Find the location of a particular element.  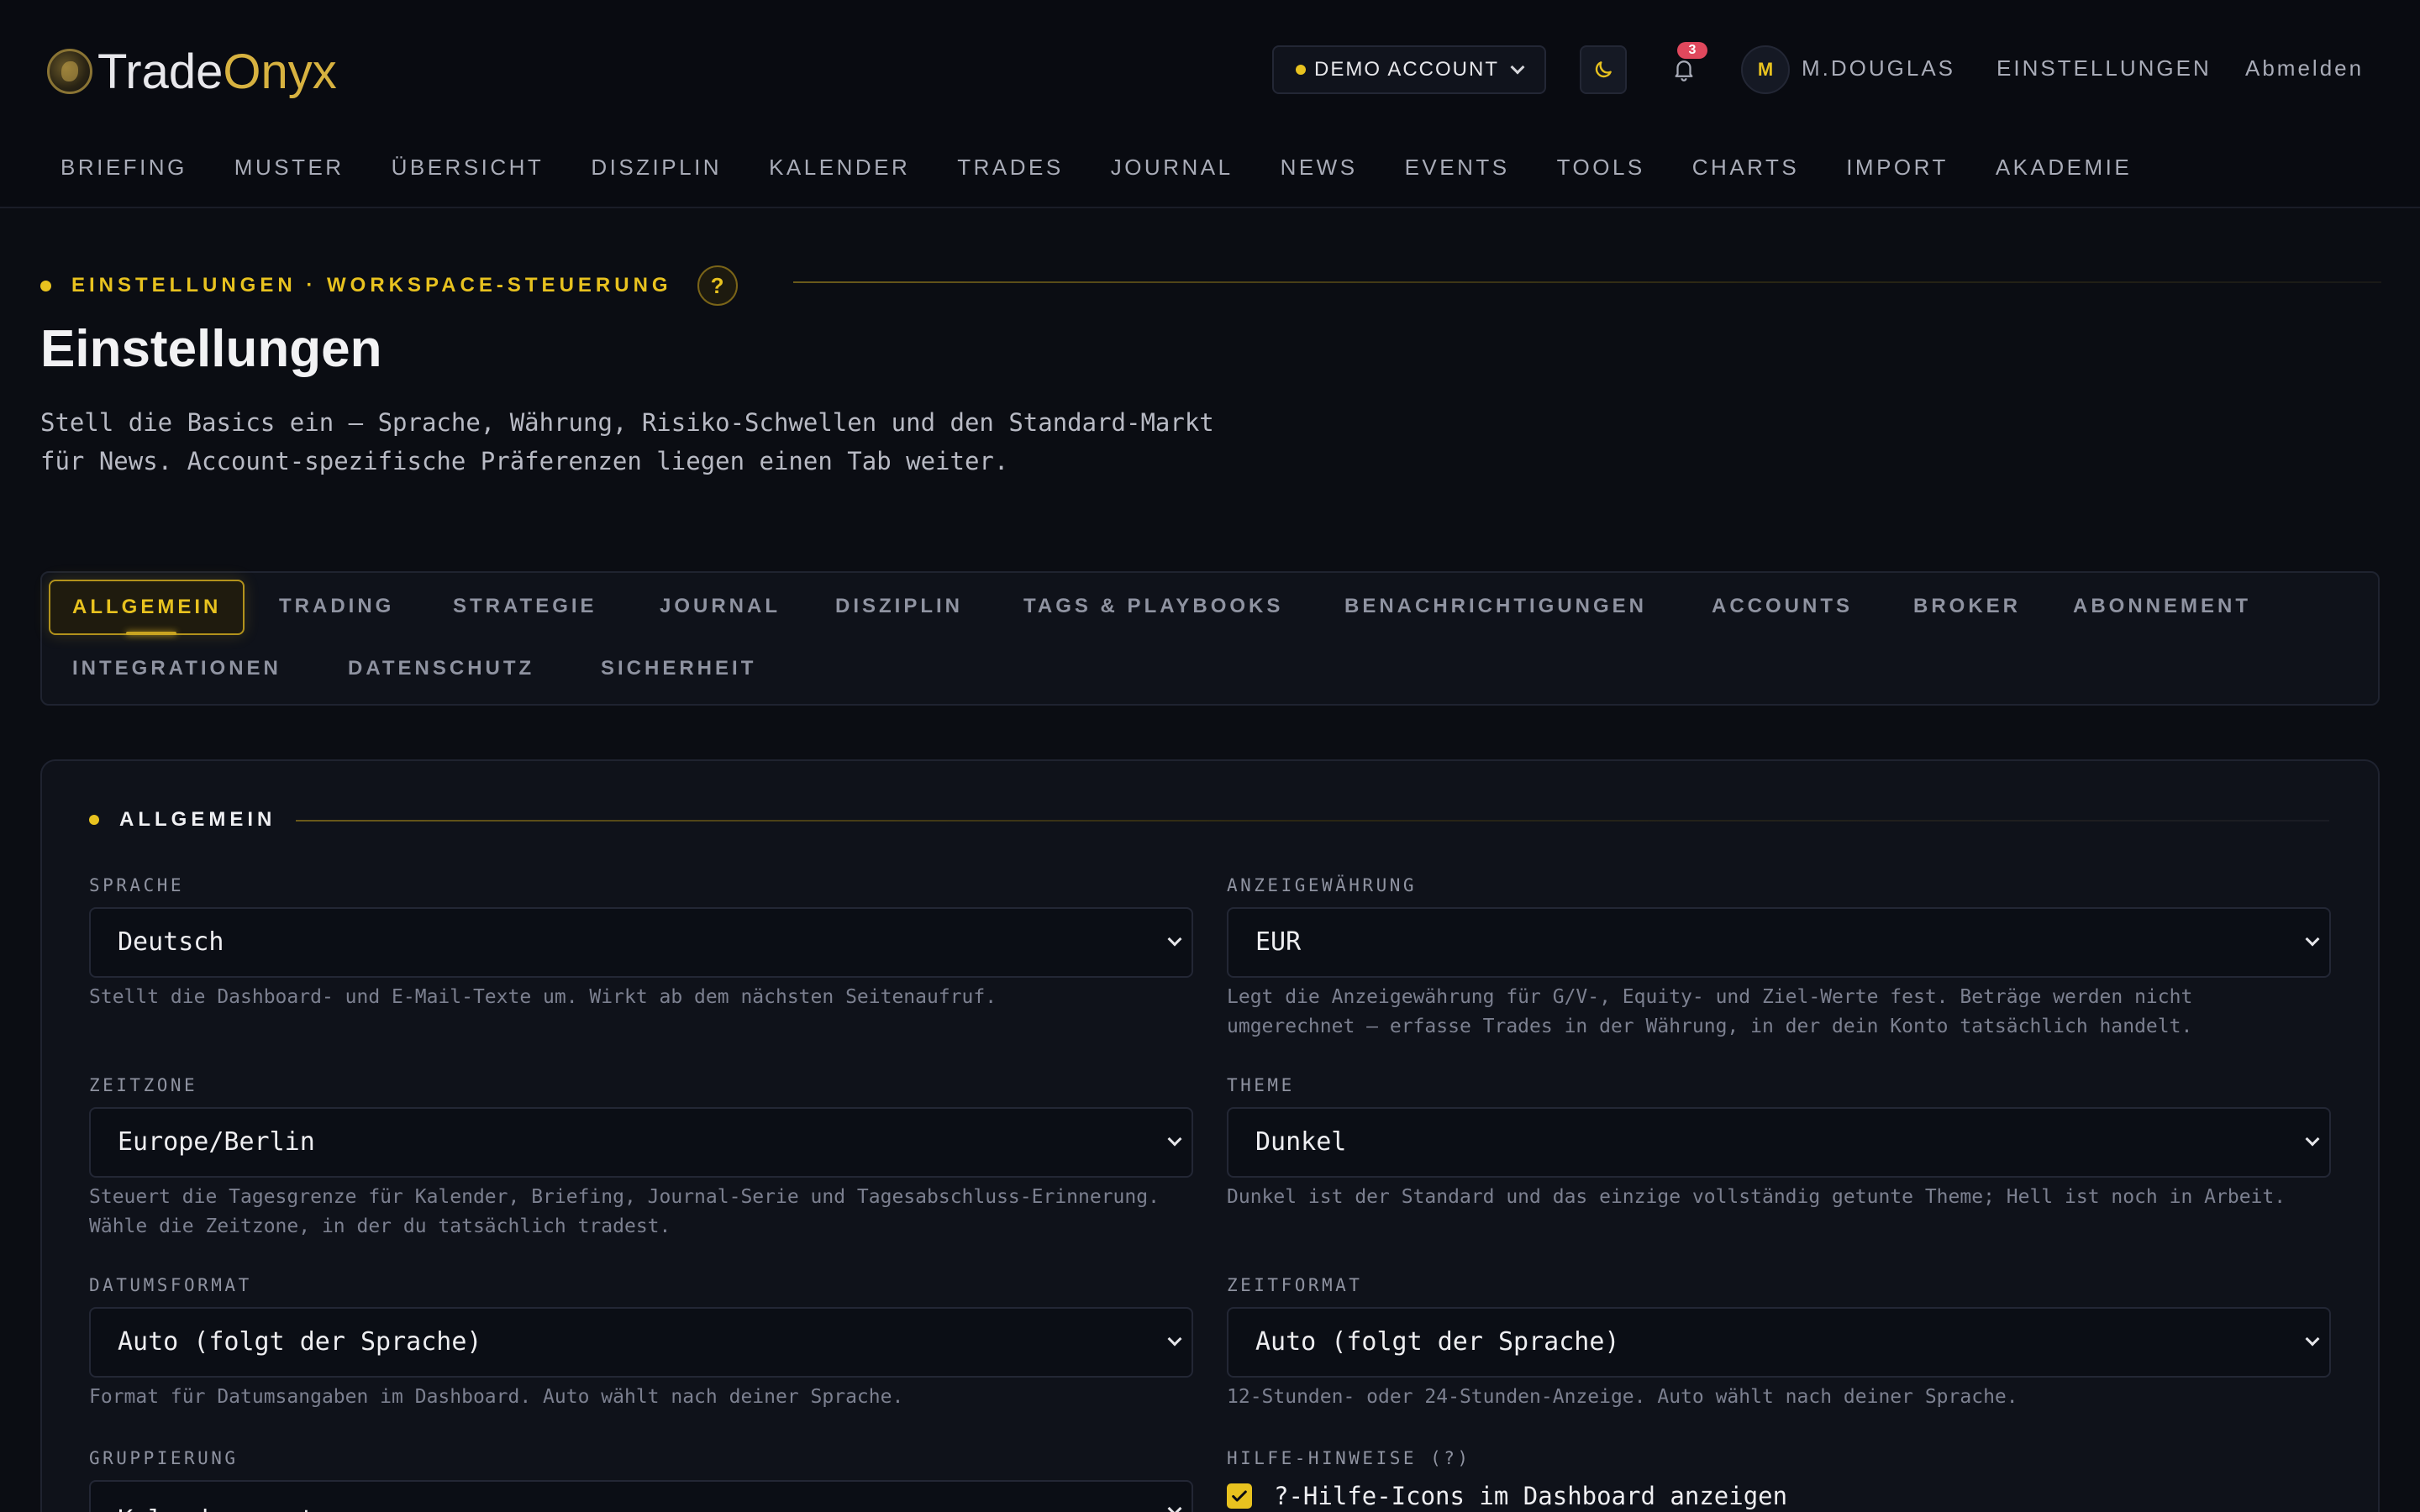

page-eyebrow: EINSTELLUNGEN · WORKSPACE-STEUERUNG ? is located at coordinates (389, 285).